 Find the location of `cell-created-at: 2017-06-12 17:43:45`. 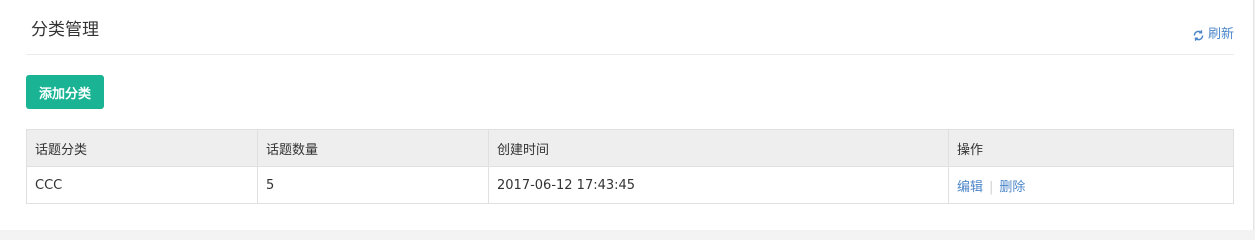

cell-created-at: 2017-06-12 17:43:45 is located at coordinates (718, 185).